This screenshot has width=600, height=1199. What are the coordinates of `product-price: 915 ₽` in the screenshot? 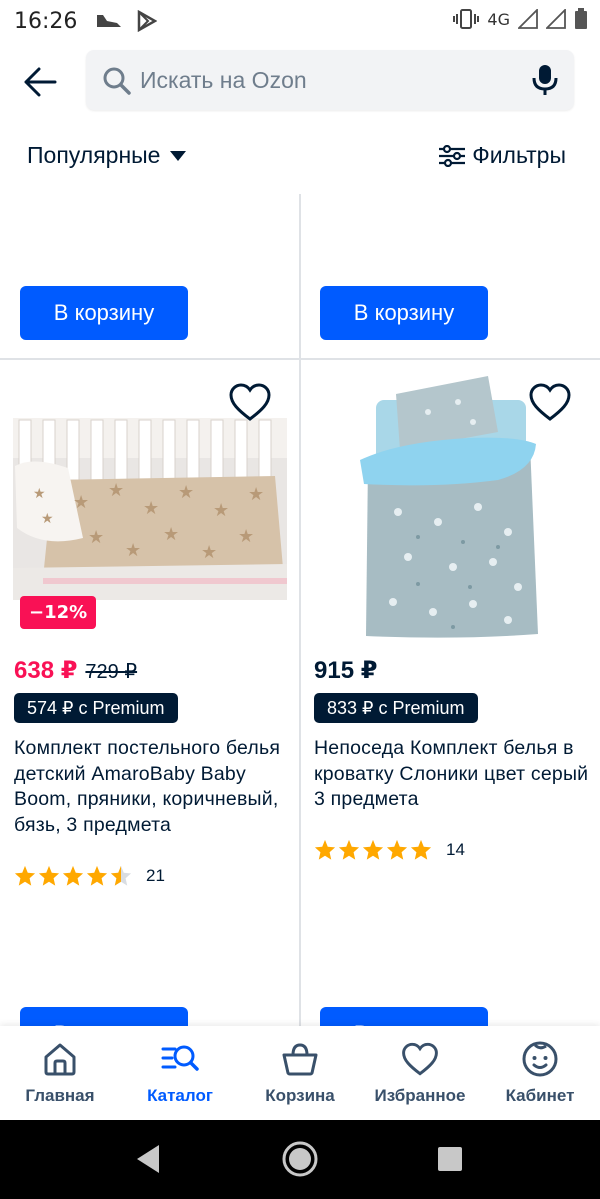 It's located at (346, 670).